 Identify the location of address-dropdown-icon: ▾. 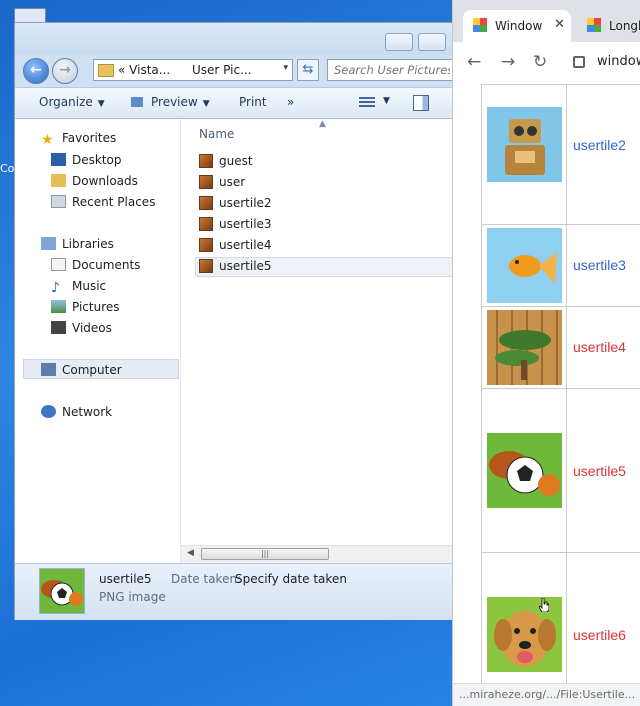
(285, 68).